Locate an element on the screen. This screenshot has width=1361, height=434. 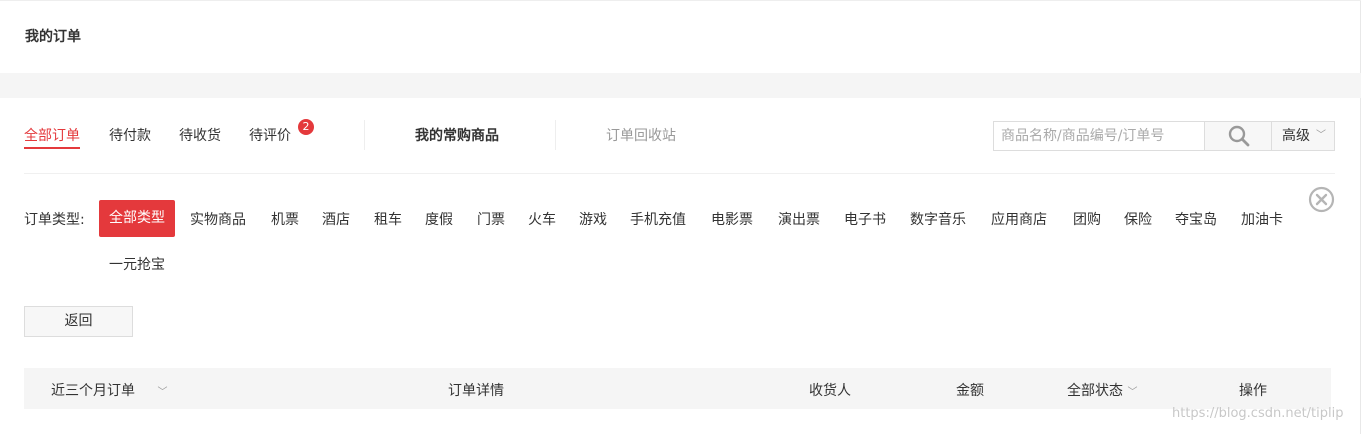
type-hotel: 酒店 is located at coordinates (336, 219).